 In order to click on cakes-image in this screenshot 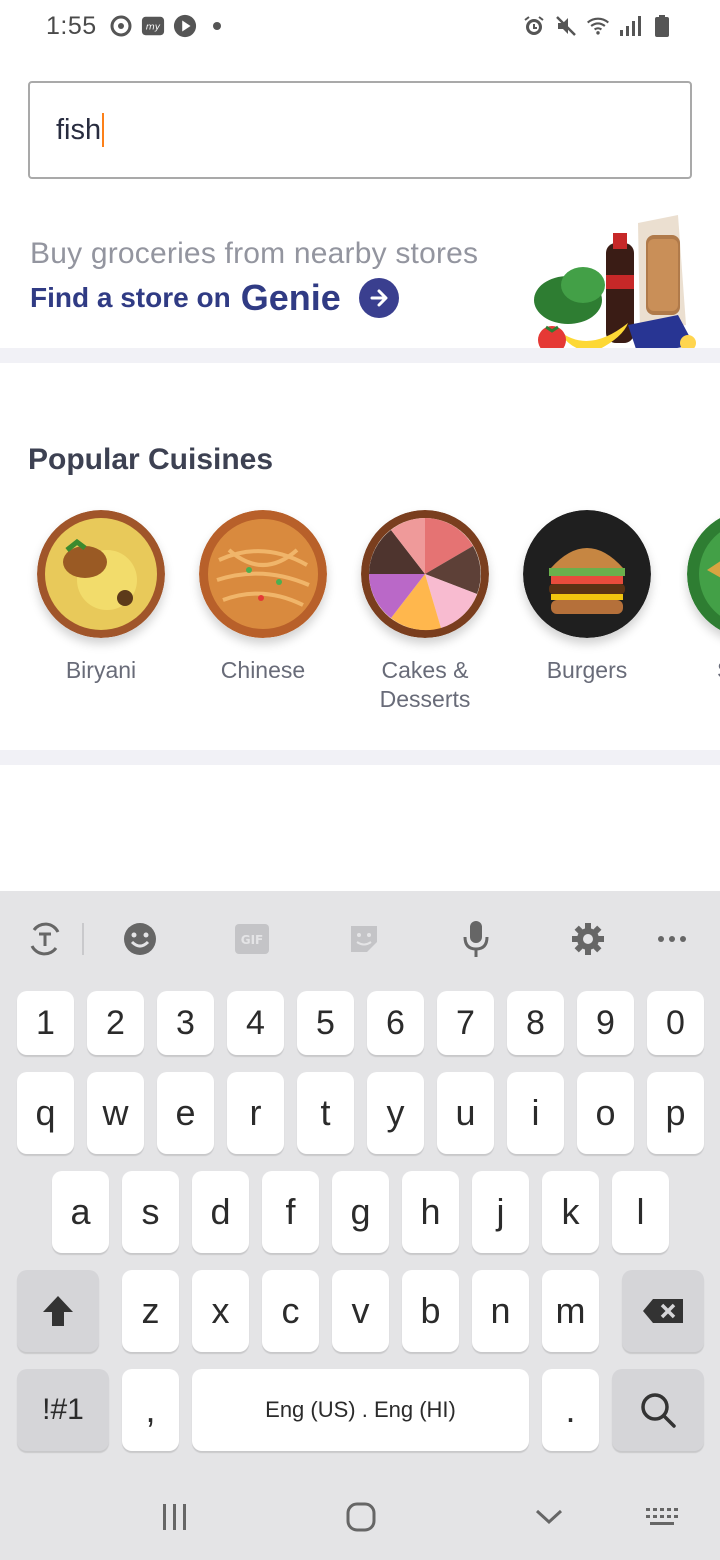, I will do `click(425, 574)`.